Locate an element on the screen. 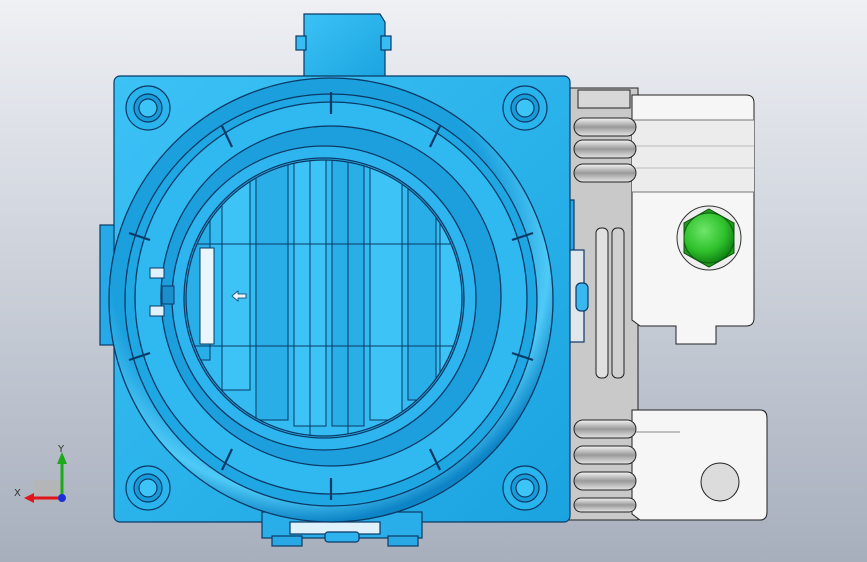  triad-x-label: X is located at coordinates (17, 493).